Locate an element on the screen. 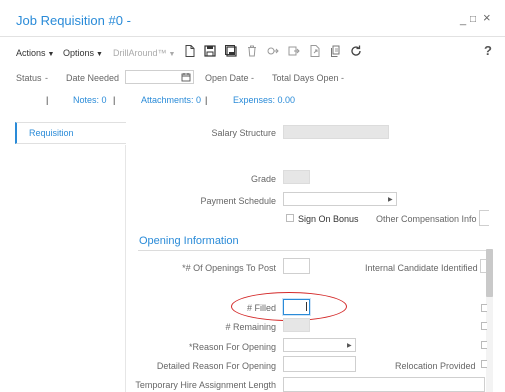 This screenshot has height=392, width=505. sidebar-divider is located at coordinates (125, 268).